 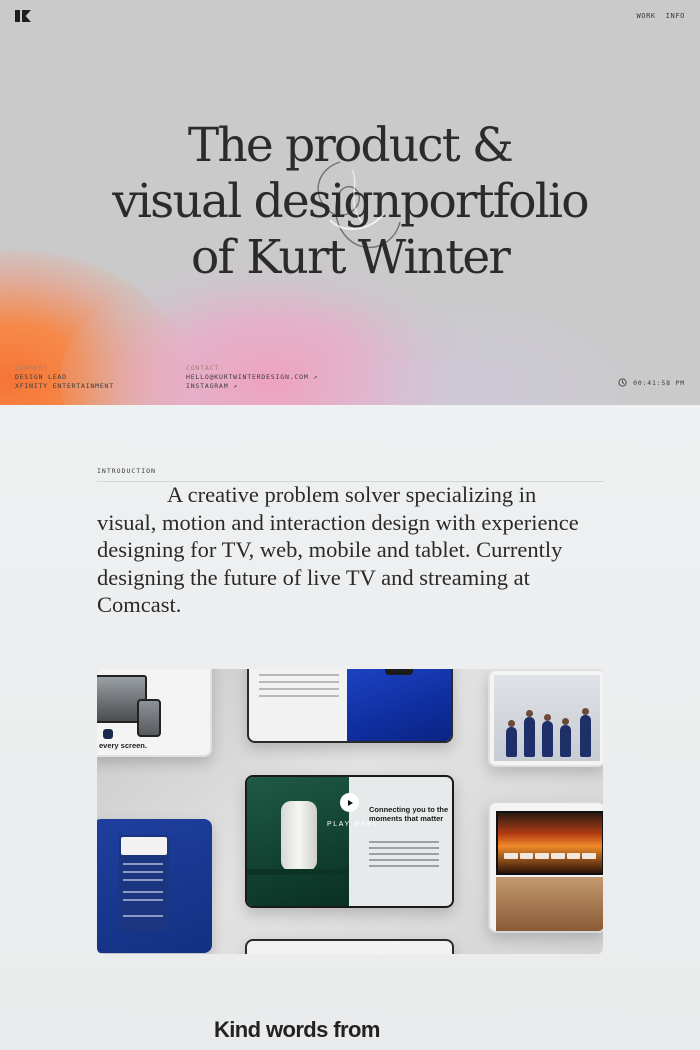 I want to click on testimonials-heading: Kind words from, so click(x=297, y=1029).